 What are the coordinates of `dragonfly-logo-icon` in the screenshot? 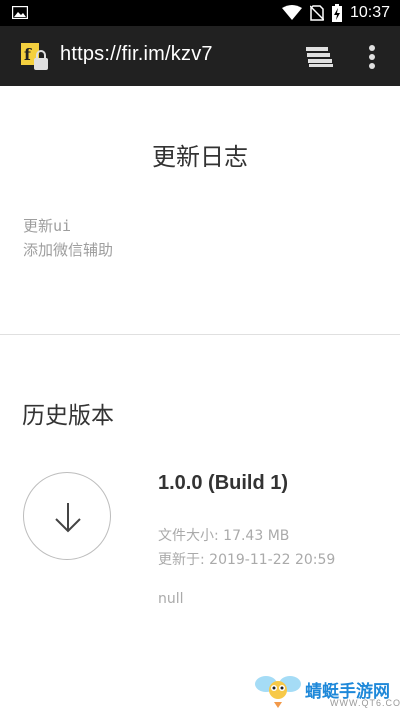 It's located at (278, 692).